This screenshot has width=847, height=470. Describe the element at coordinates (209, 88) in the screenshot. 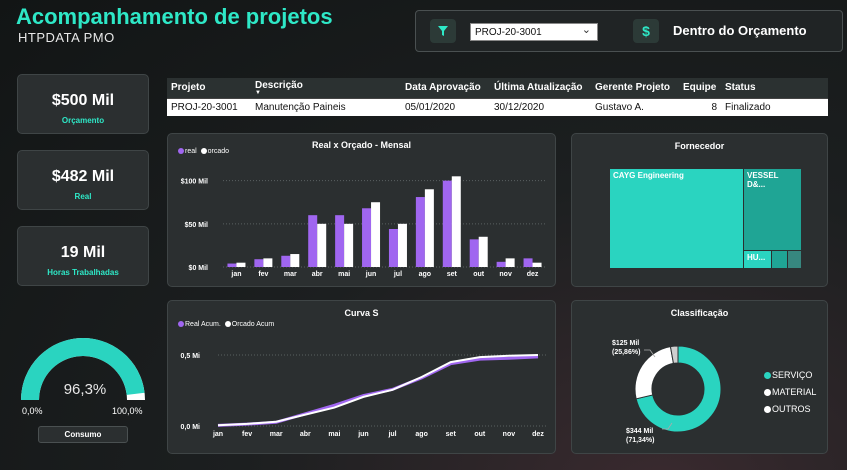

I see `col-projeto: Projeto` at that location.